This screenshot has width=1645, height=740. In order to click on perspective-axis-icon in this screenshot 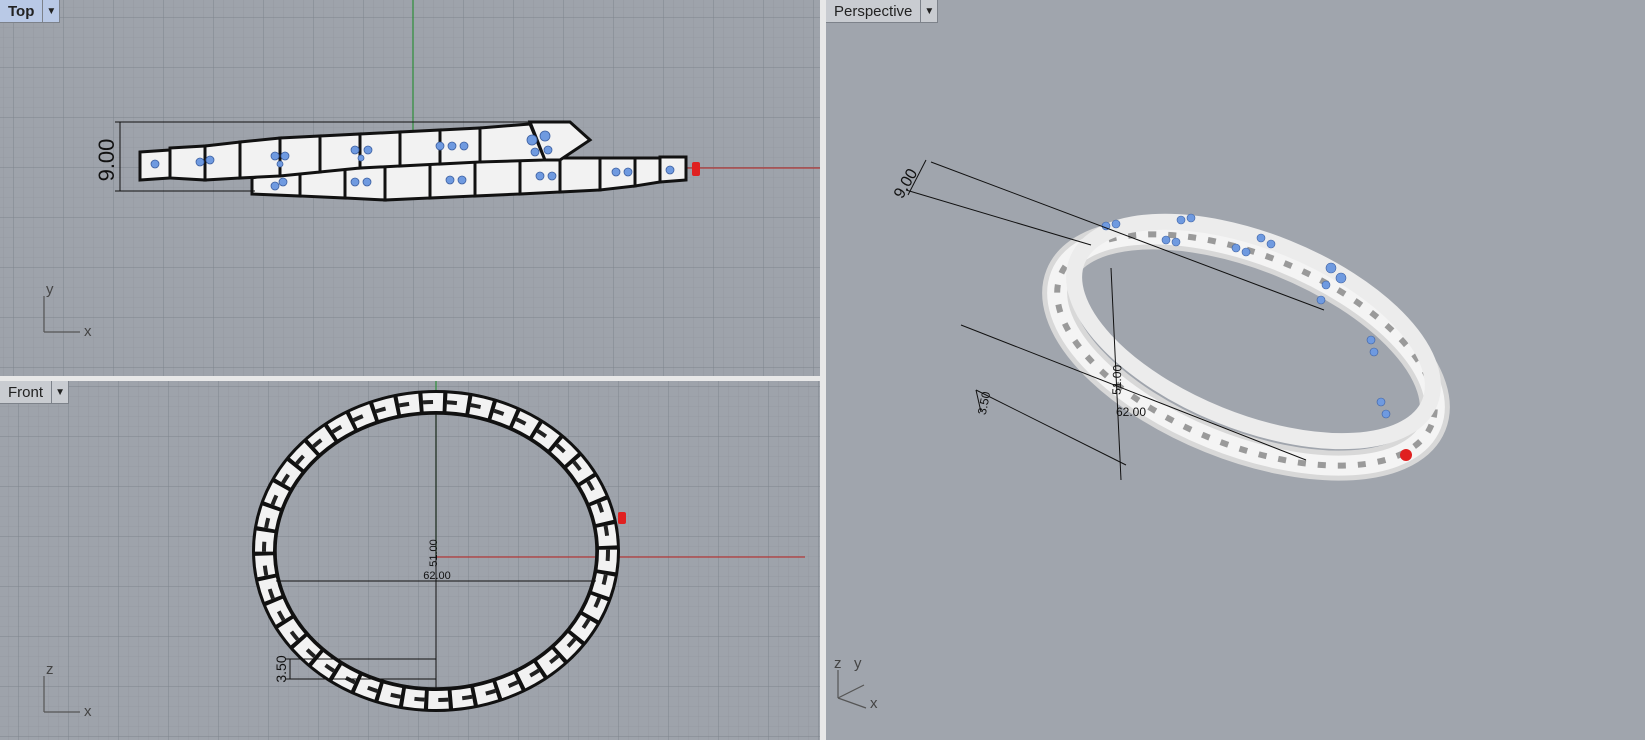, I will do `click(852, 689)`.